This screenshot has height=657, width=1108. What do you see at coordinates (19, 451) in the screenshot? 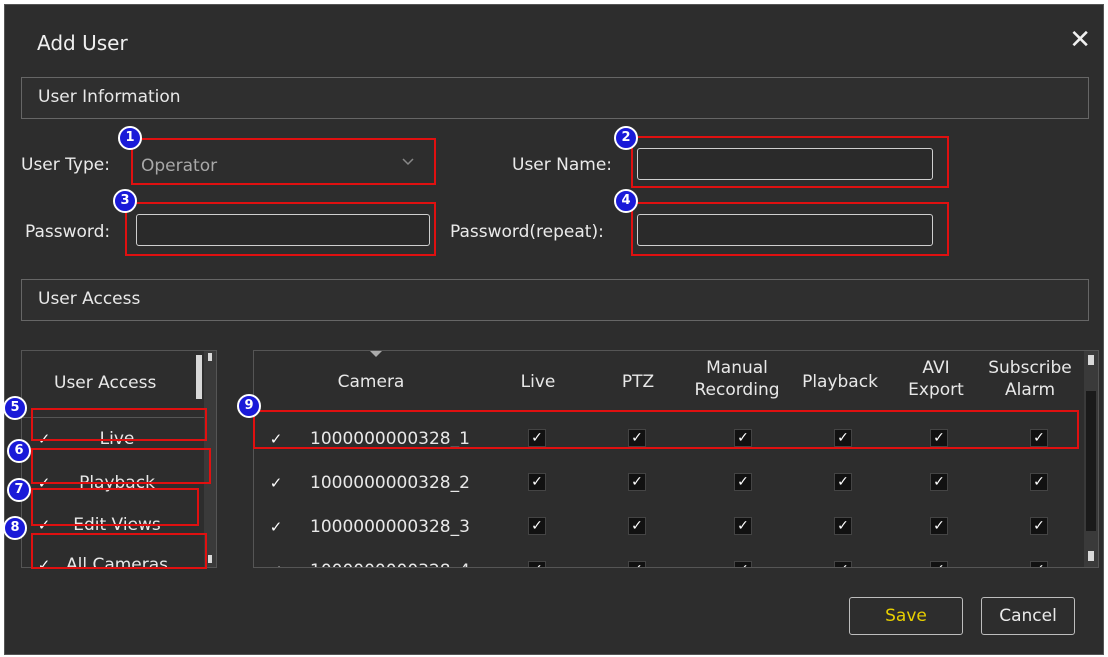
I see `badge-6: 6` at bounding box center [19, 451].